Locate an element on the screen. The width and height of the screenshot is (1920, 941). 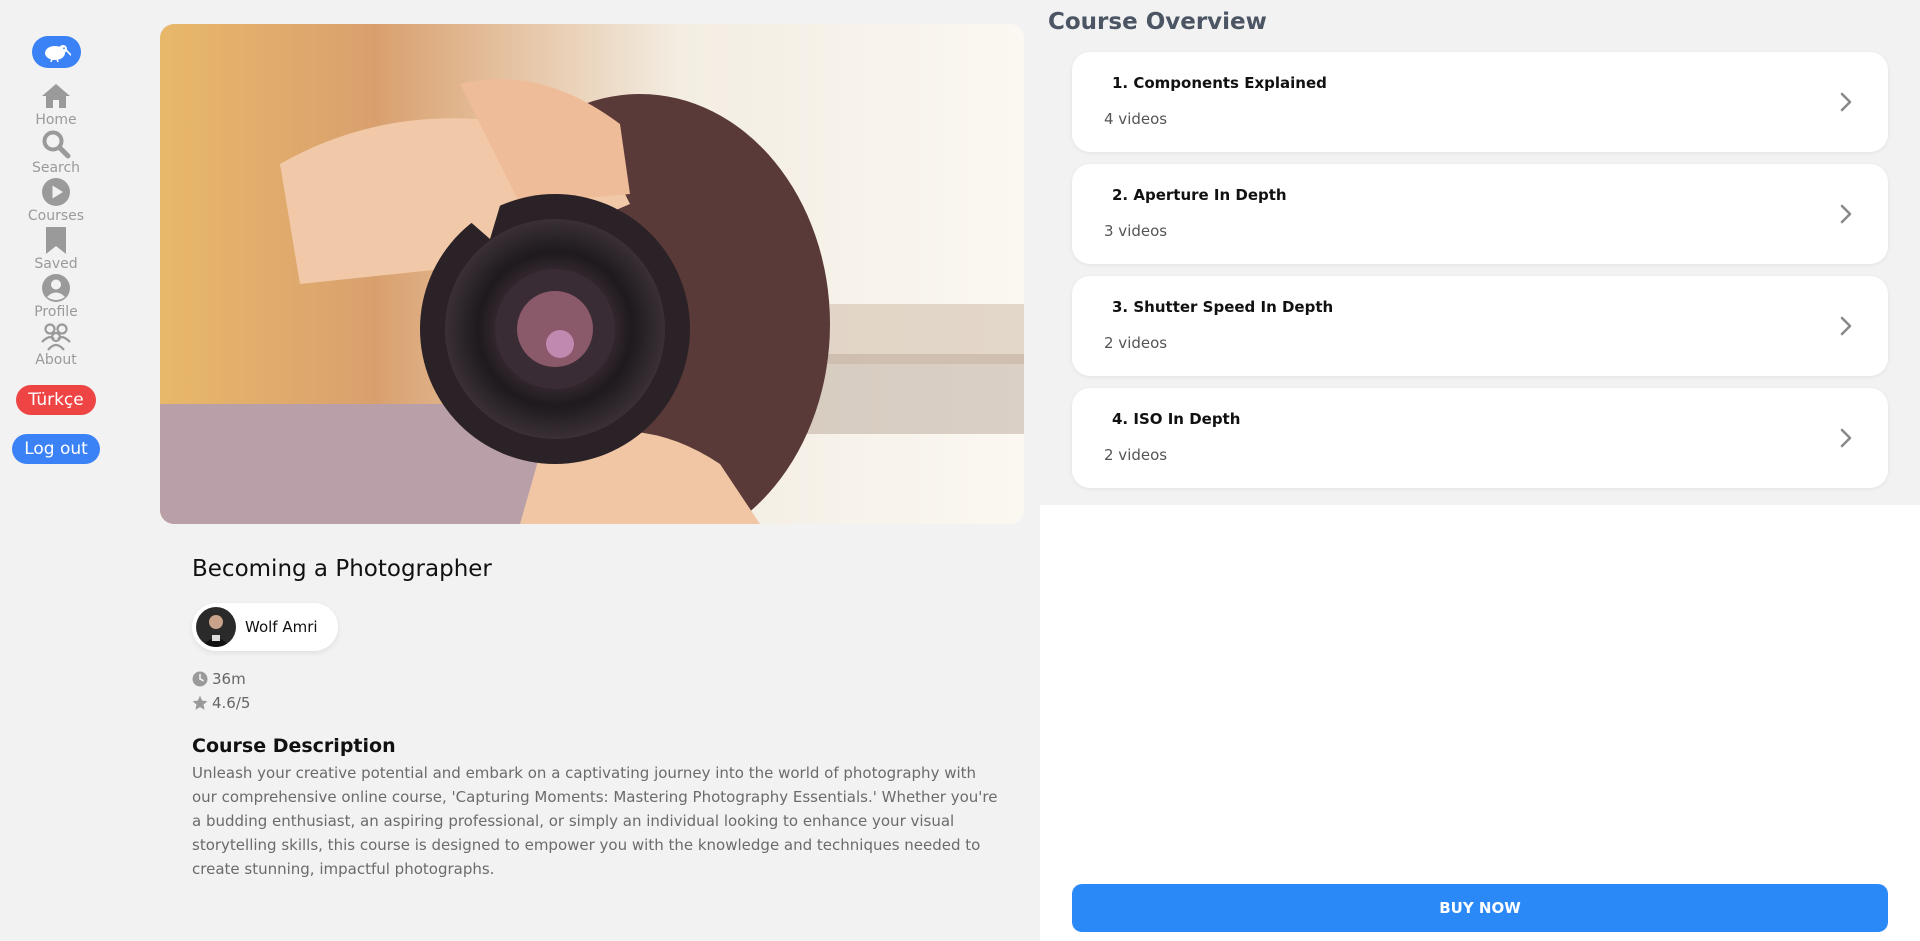
nav-item-saved: Saved is located at coordinates (56, 248).